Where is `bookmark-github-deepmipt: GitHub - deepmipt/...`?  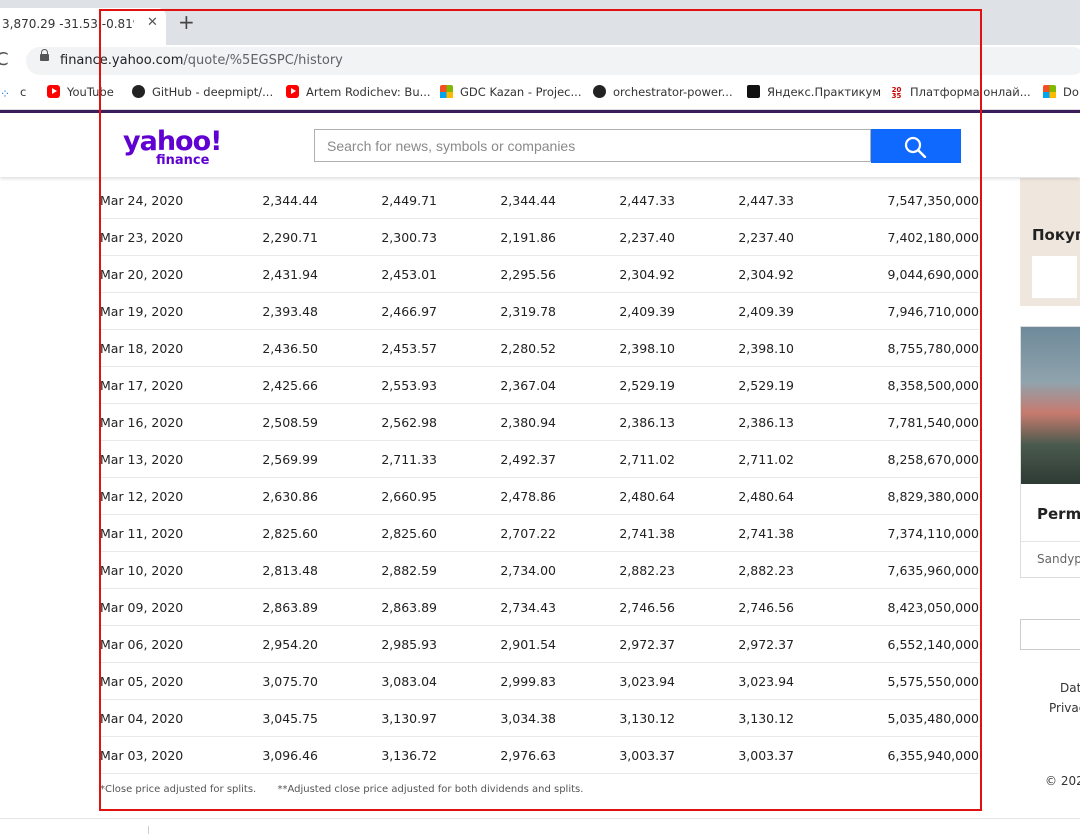 bookmark-github-deepmipt: GitHub - deepmipt/... is located at coordinates (202, 92).